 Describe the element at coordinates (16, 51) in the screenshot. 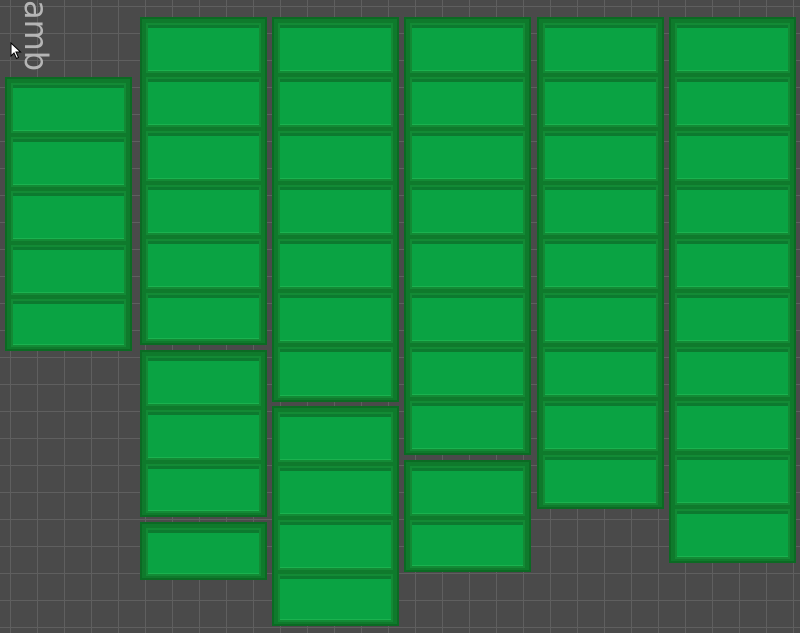

I see `mouse-pointer-icon` at that location.